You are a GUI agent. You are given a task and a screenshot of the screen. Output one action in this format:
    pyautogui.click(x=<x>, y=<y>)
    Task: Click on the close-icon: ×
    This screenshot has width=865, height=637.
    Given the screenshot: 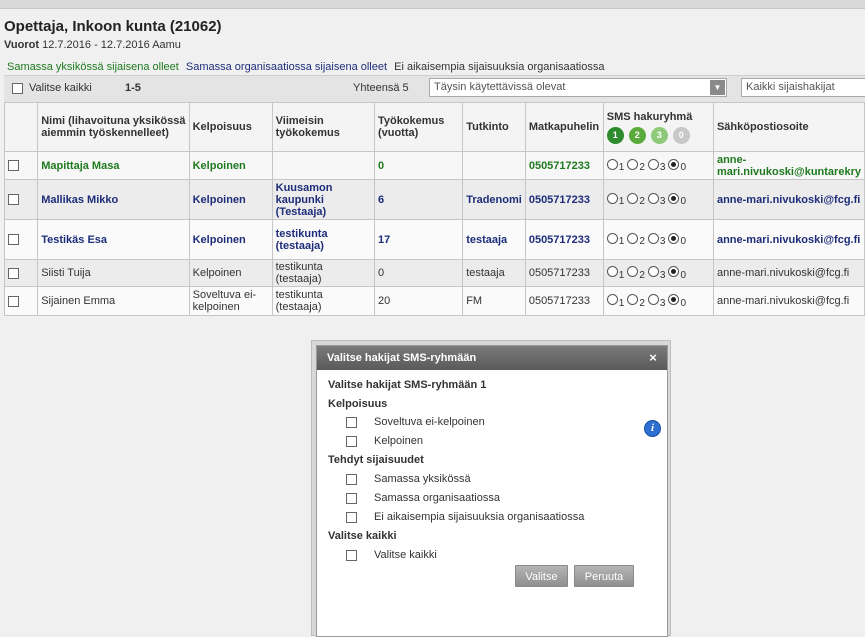 What is the action you would take?
    pyautogui.click(x=653, y=358)
    